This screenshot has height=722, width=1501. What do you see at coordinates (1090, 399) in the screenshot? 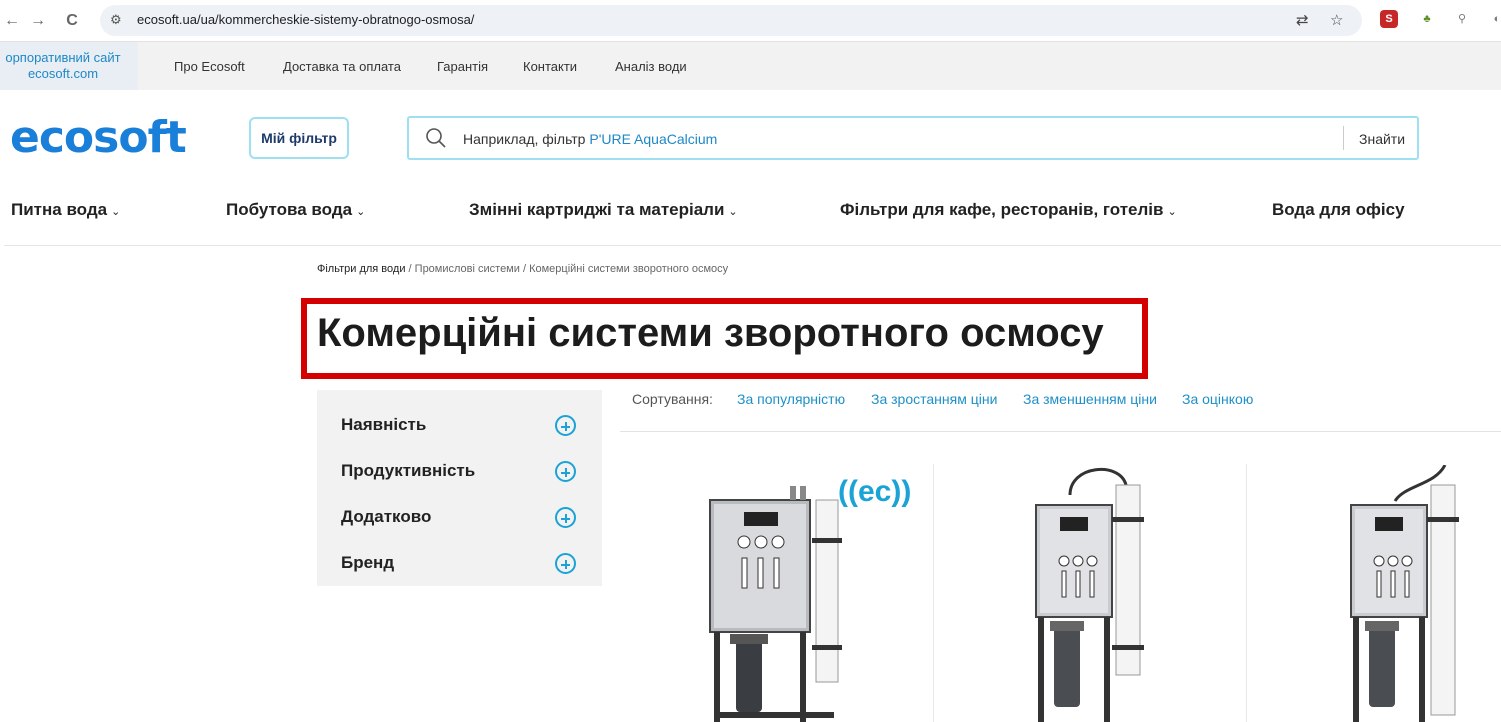
I see `sort-price-desc: За зменшенням ціни` at bounding box center [1090, 399].